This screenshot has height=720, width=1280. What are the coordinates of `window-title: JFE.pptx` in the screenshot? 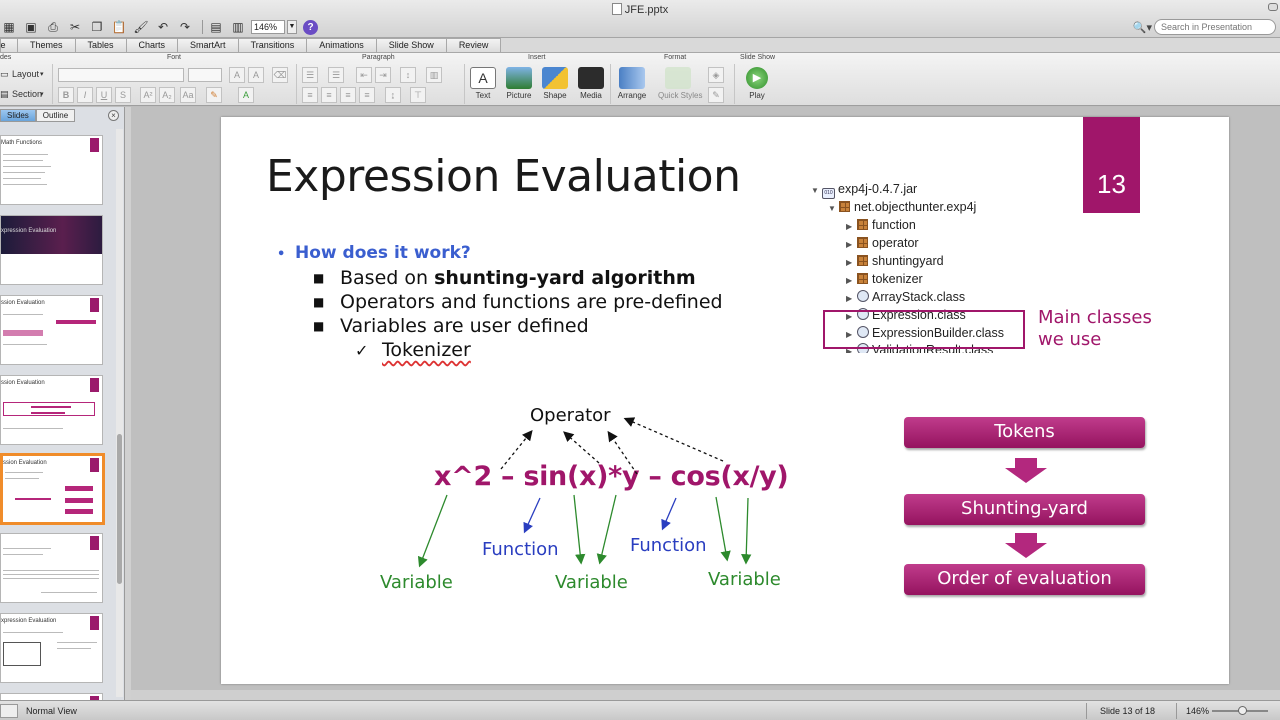 It's located at (640, 9).